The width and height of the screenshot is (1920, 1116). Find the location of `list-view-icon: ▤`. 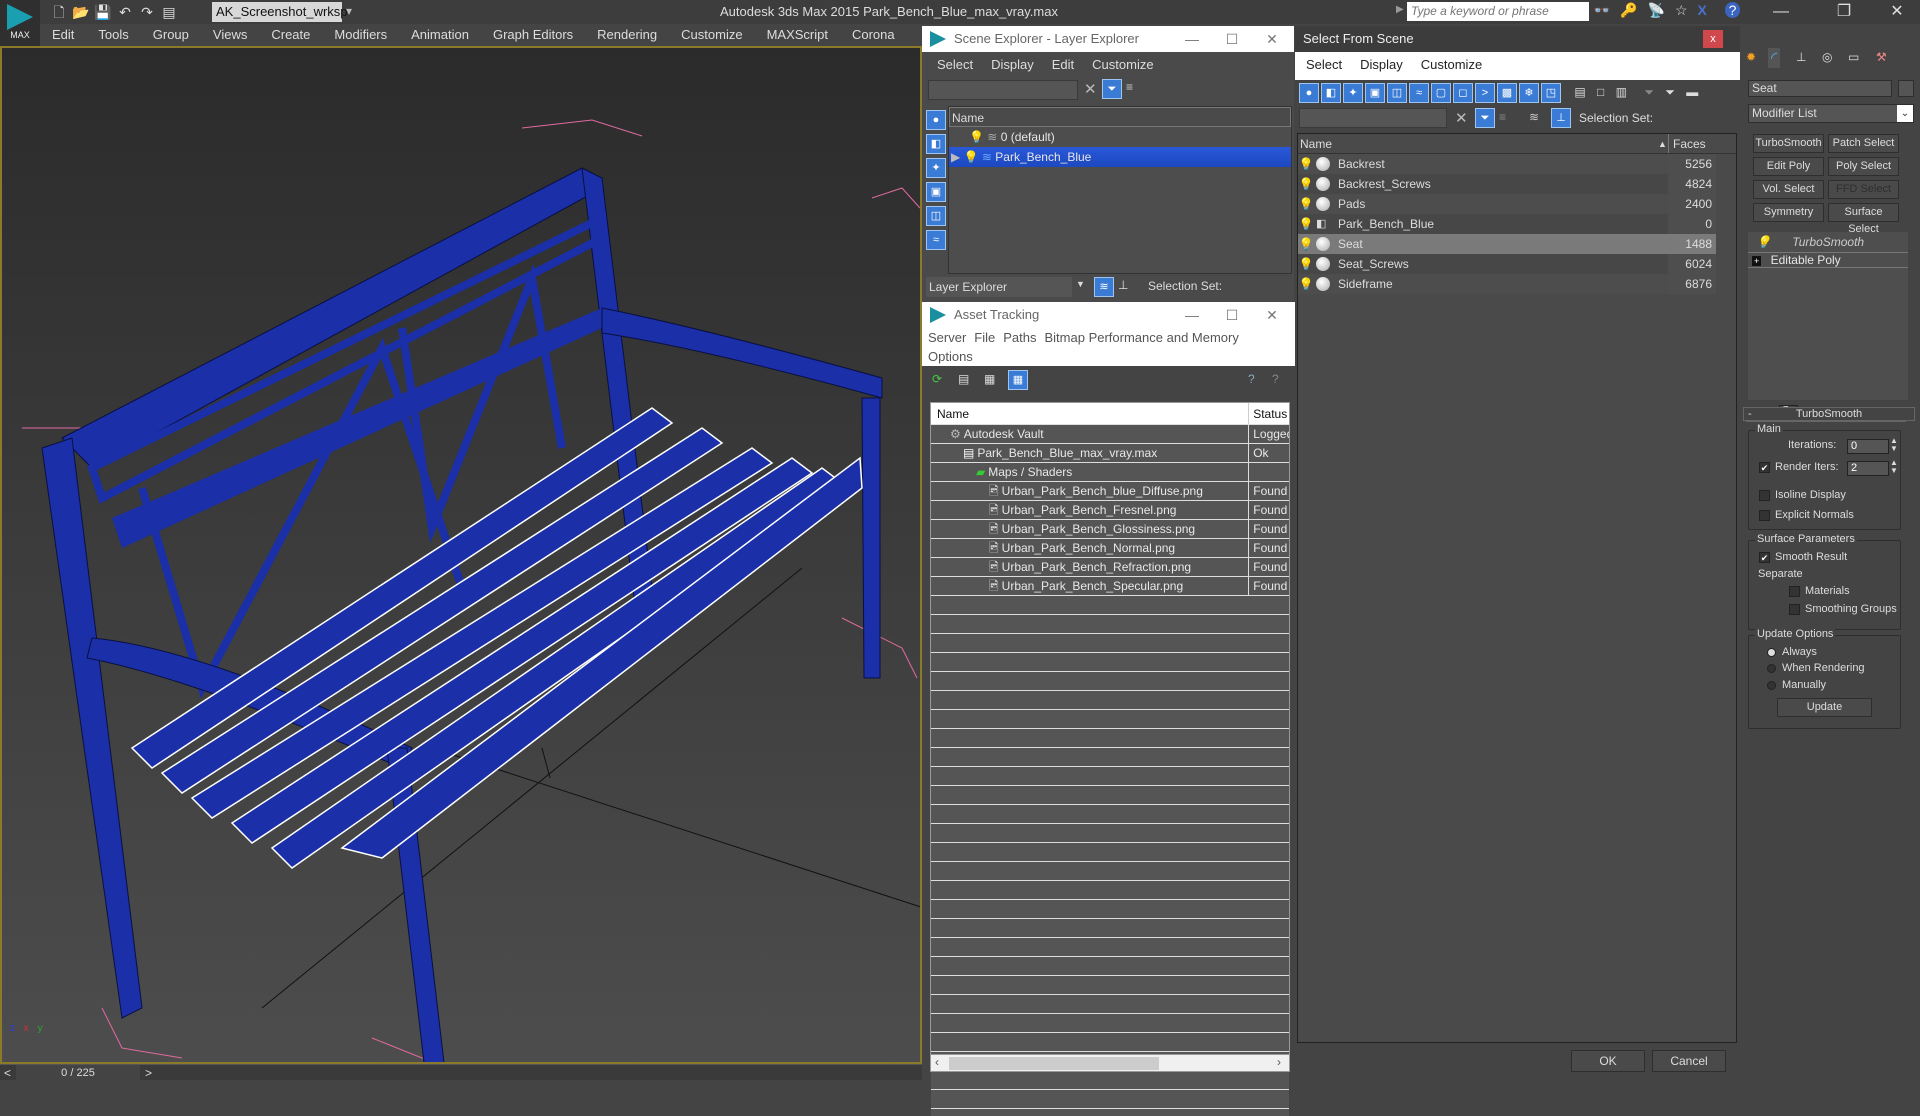

list-view-icon: ▤ is located at coordinates (963, 379).